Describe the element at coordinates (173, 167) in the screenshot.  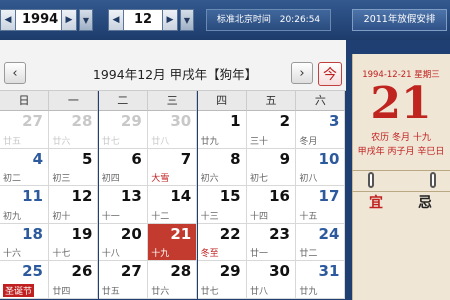
I see `day-cell: 7 大雪` at that location.